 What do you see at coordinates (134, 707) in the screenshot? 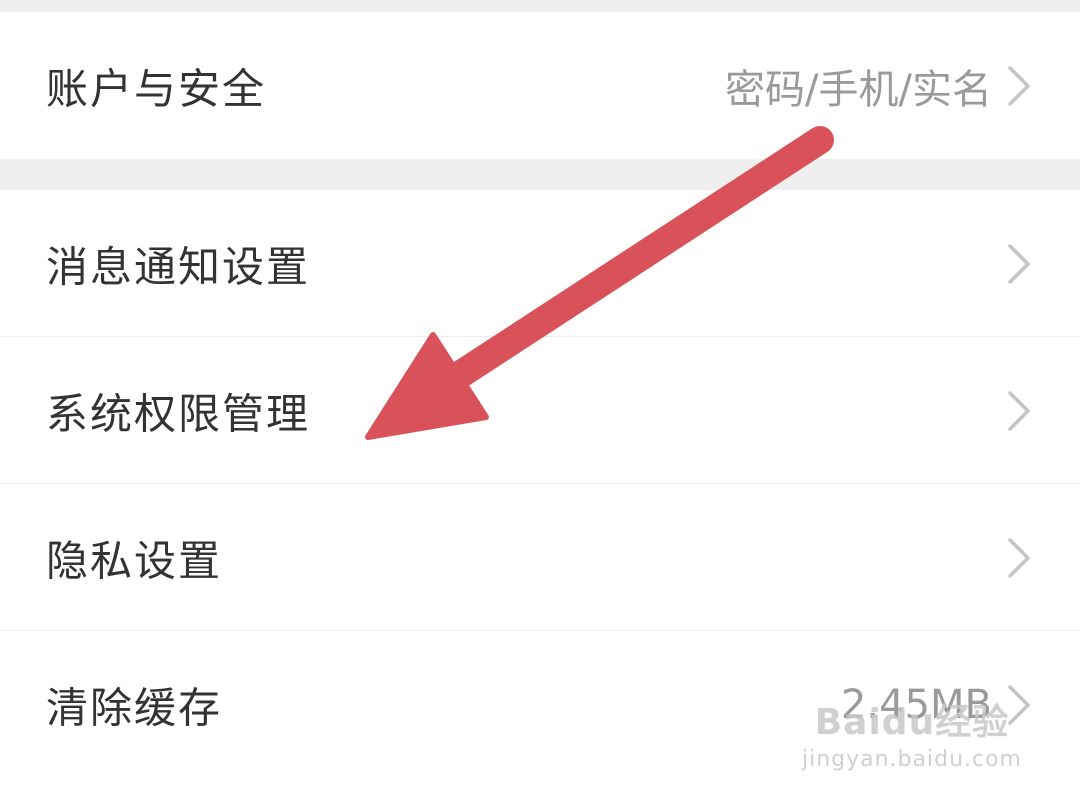
I see `row-label: 清除缓存` at bounding box center [134, 707].